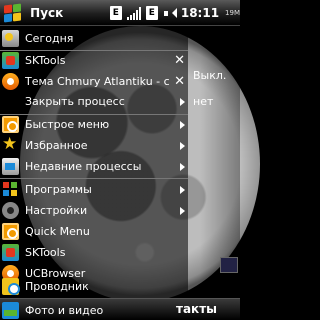 The width and height of the screenshot is (320, 320). Describe the element at coordinates (10, 166) in the screenshot. I see `recent-icon` at that location.